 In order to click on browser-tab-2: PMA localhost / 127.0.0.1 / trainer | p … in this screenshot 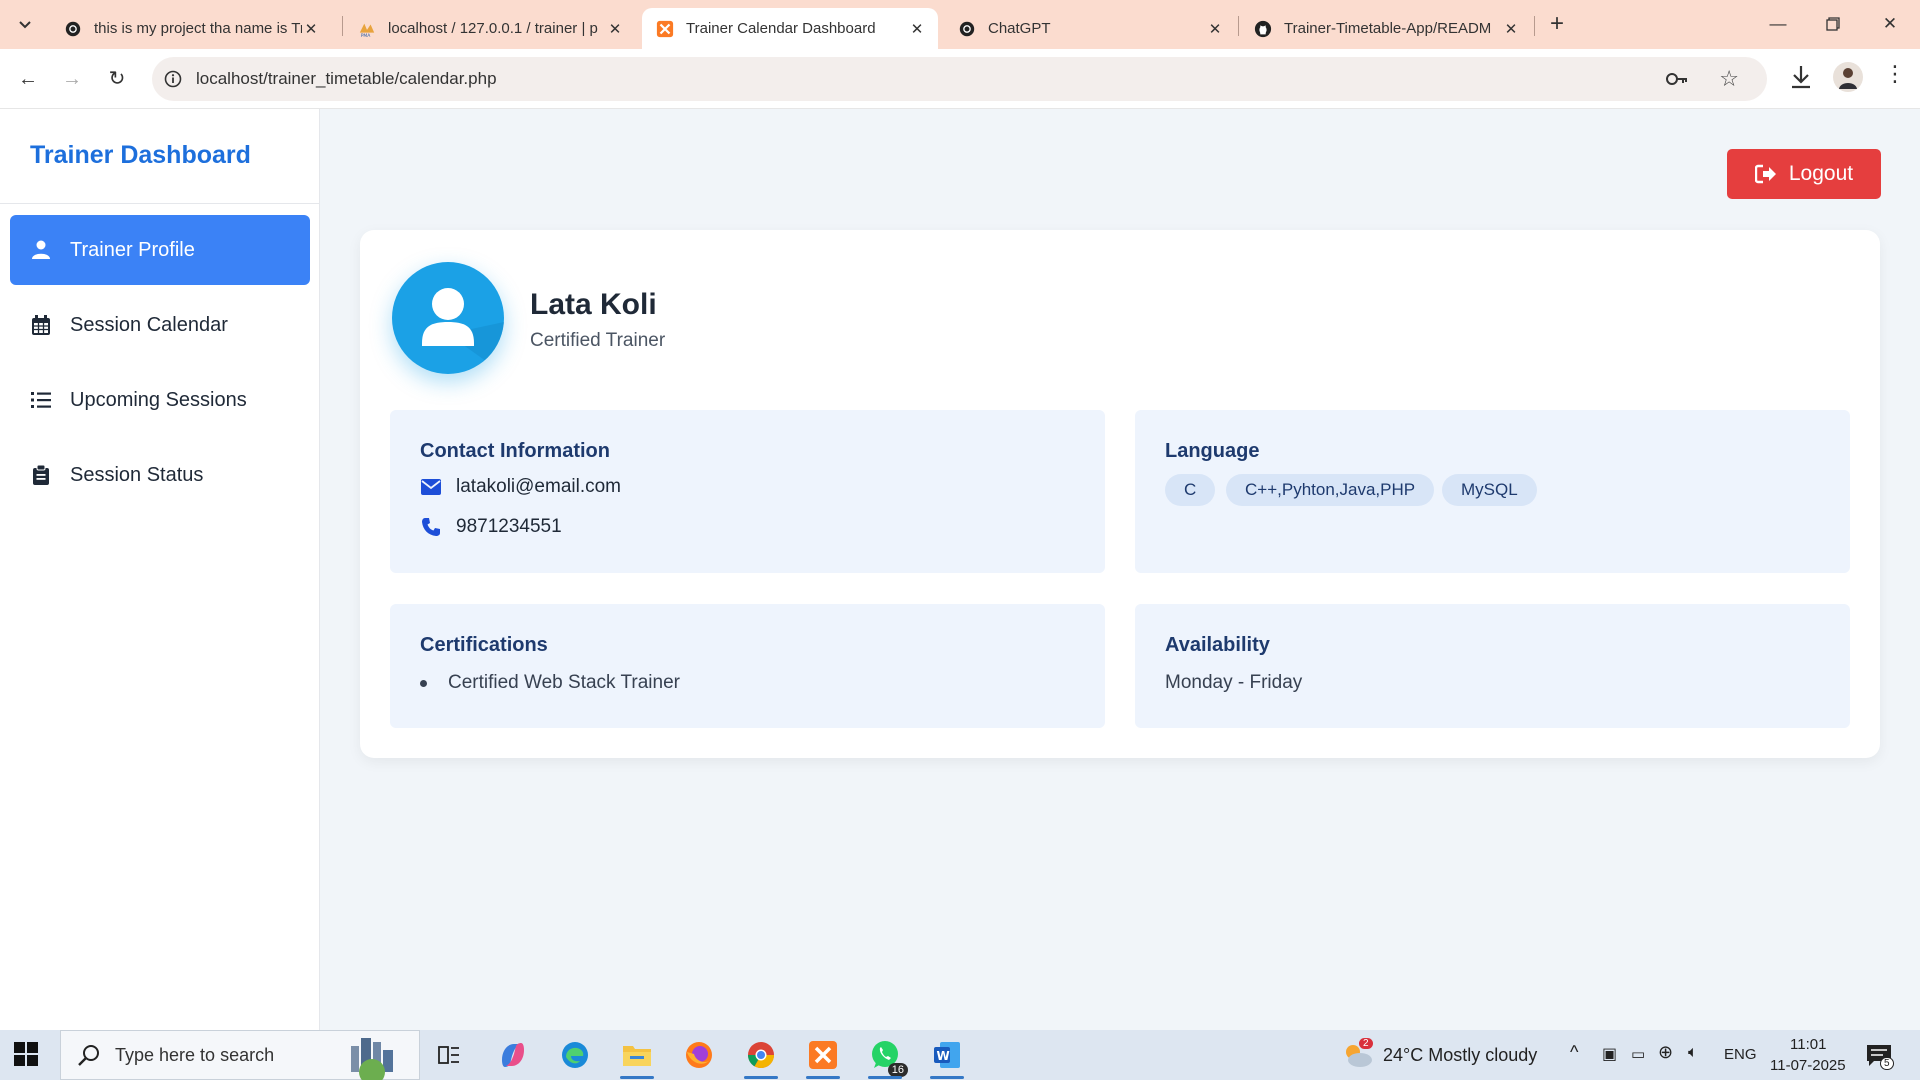, I will do `click(490, 28)`.